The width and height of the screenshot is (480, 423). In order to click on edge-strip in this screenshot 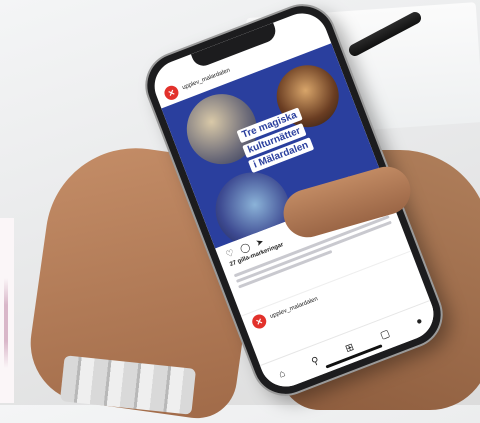, I will do `click(7, 310)`.